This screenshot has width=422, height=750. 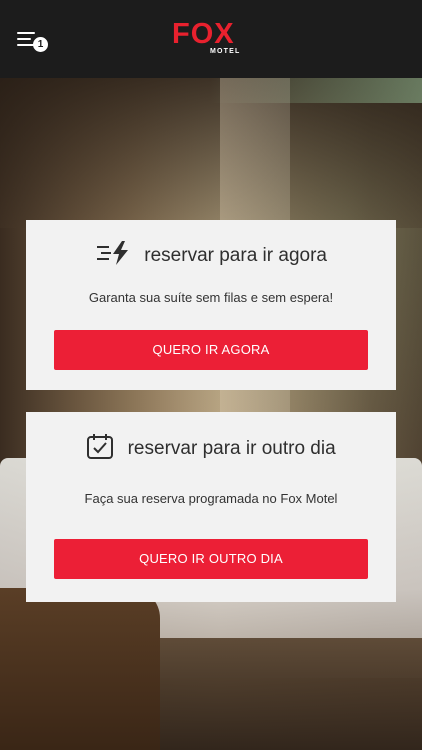 I want to click on logo-text: FOX, so click(x=203, y=34).